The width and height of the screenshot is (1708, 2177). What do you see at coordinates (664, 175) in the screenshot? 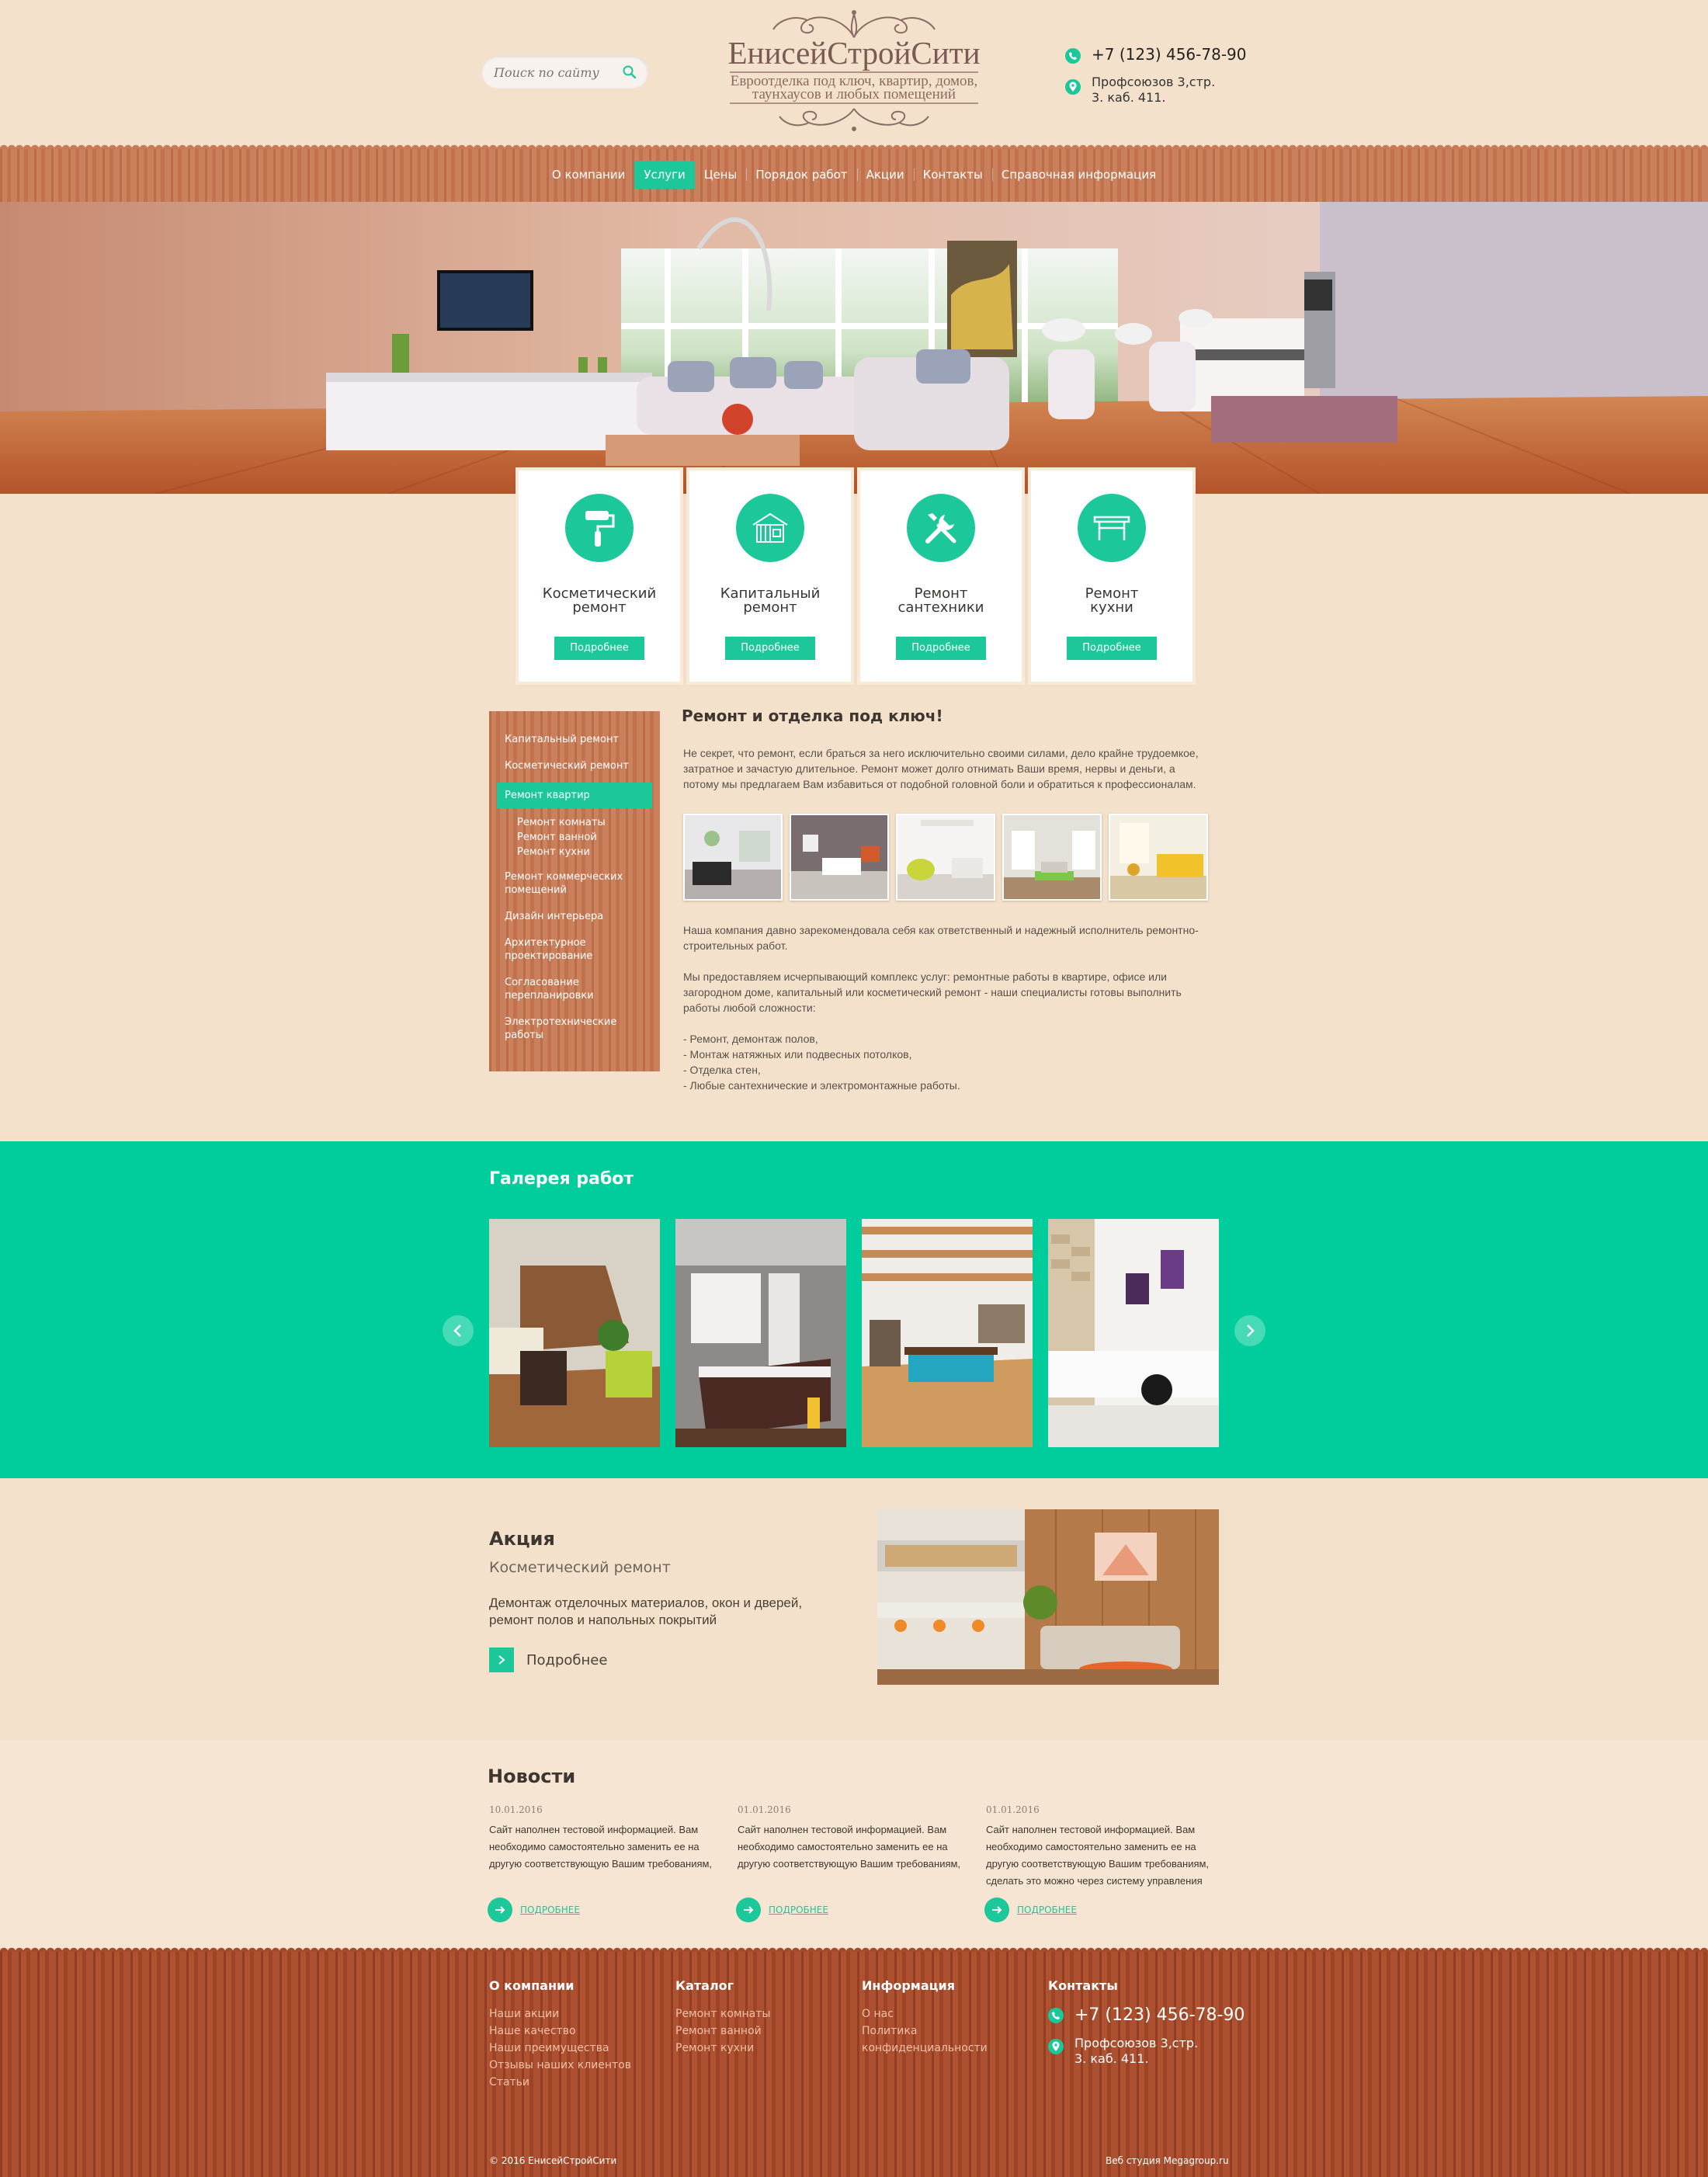
I see `nav-item-services: Услуги` at bounding box center [664, 175].